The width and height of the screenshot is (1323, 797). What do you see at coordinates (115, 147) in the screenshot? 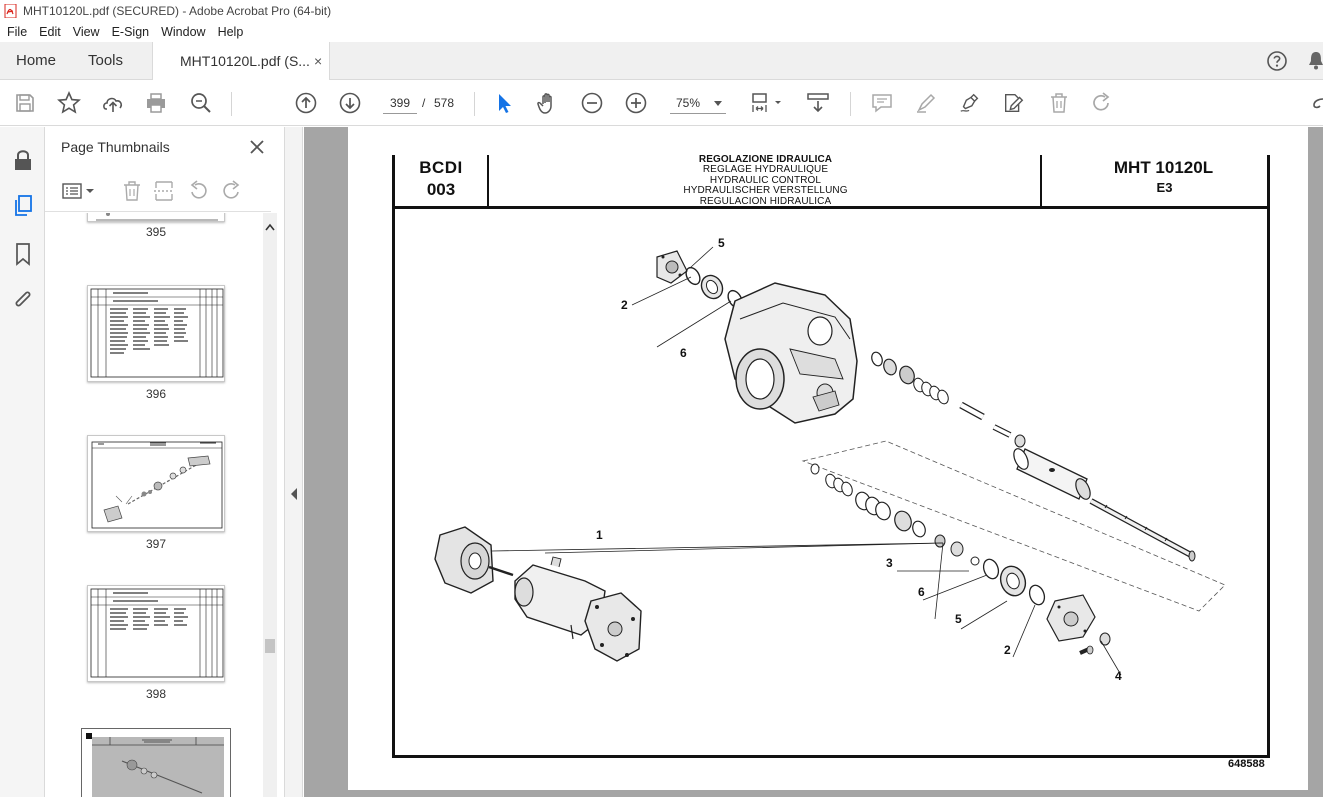
I see `panel-title: Page Thumbnails` at bounding box center [115, 147].